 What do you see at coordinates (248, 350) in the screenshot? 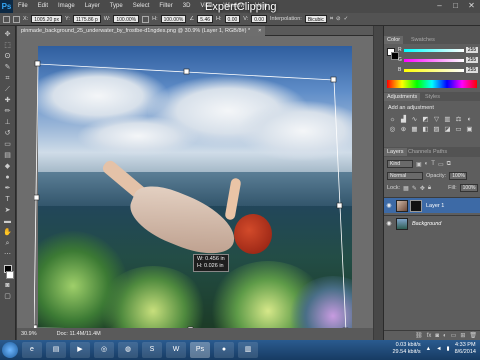
I see `folder-icon: ▥` at bounding box center [248, 350].